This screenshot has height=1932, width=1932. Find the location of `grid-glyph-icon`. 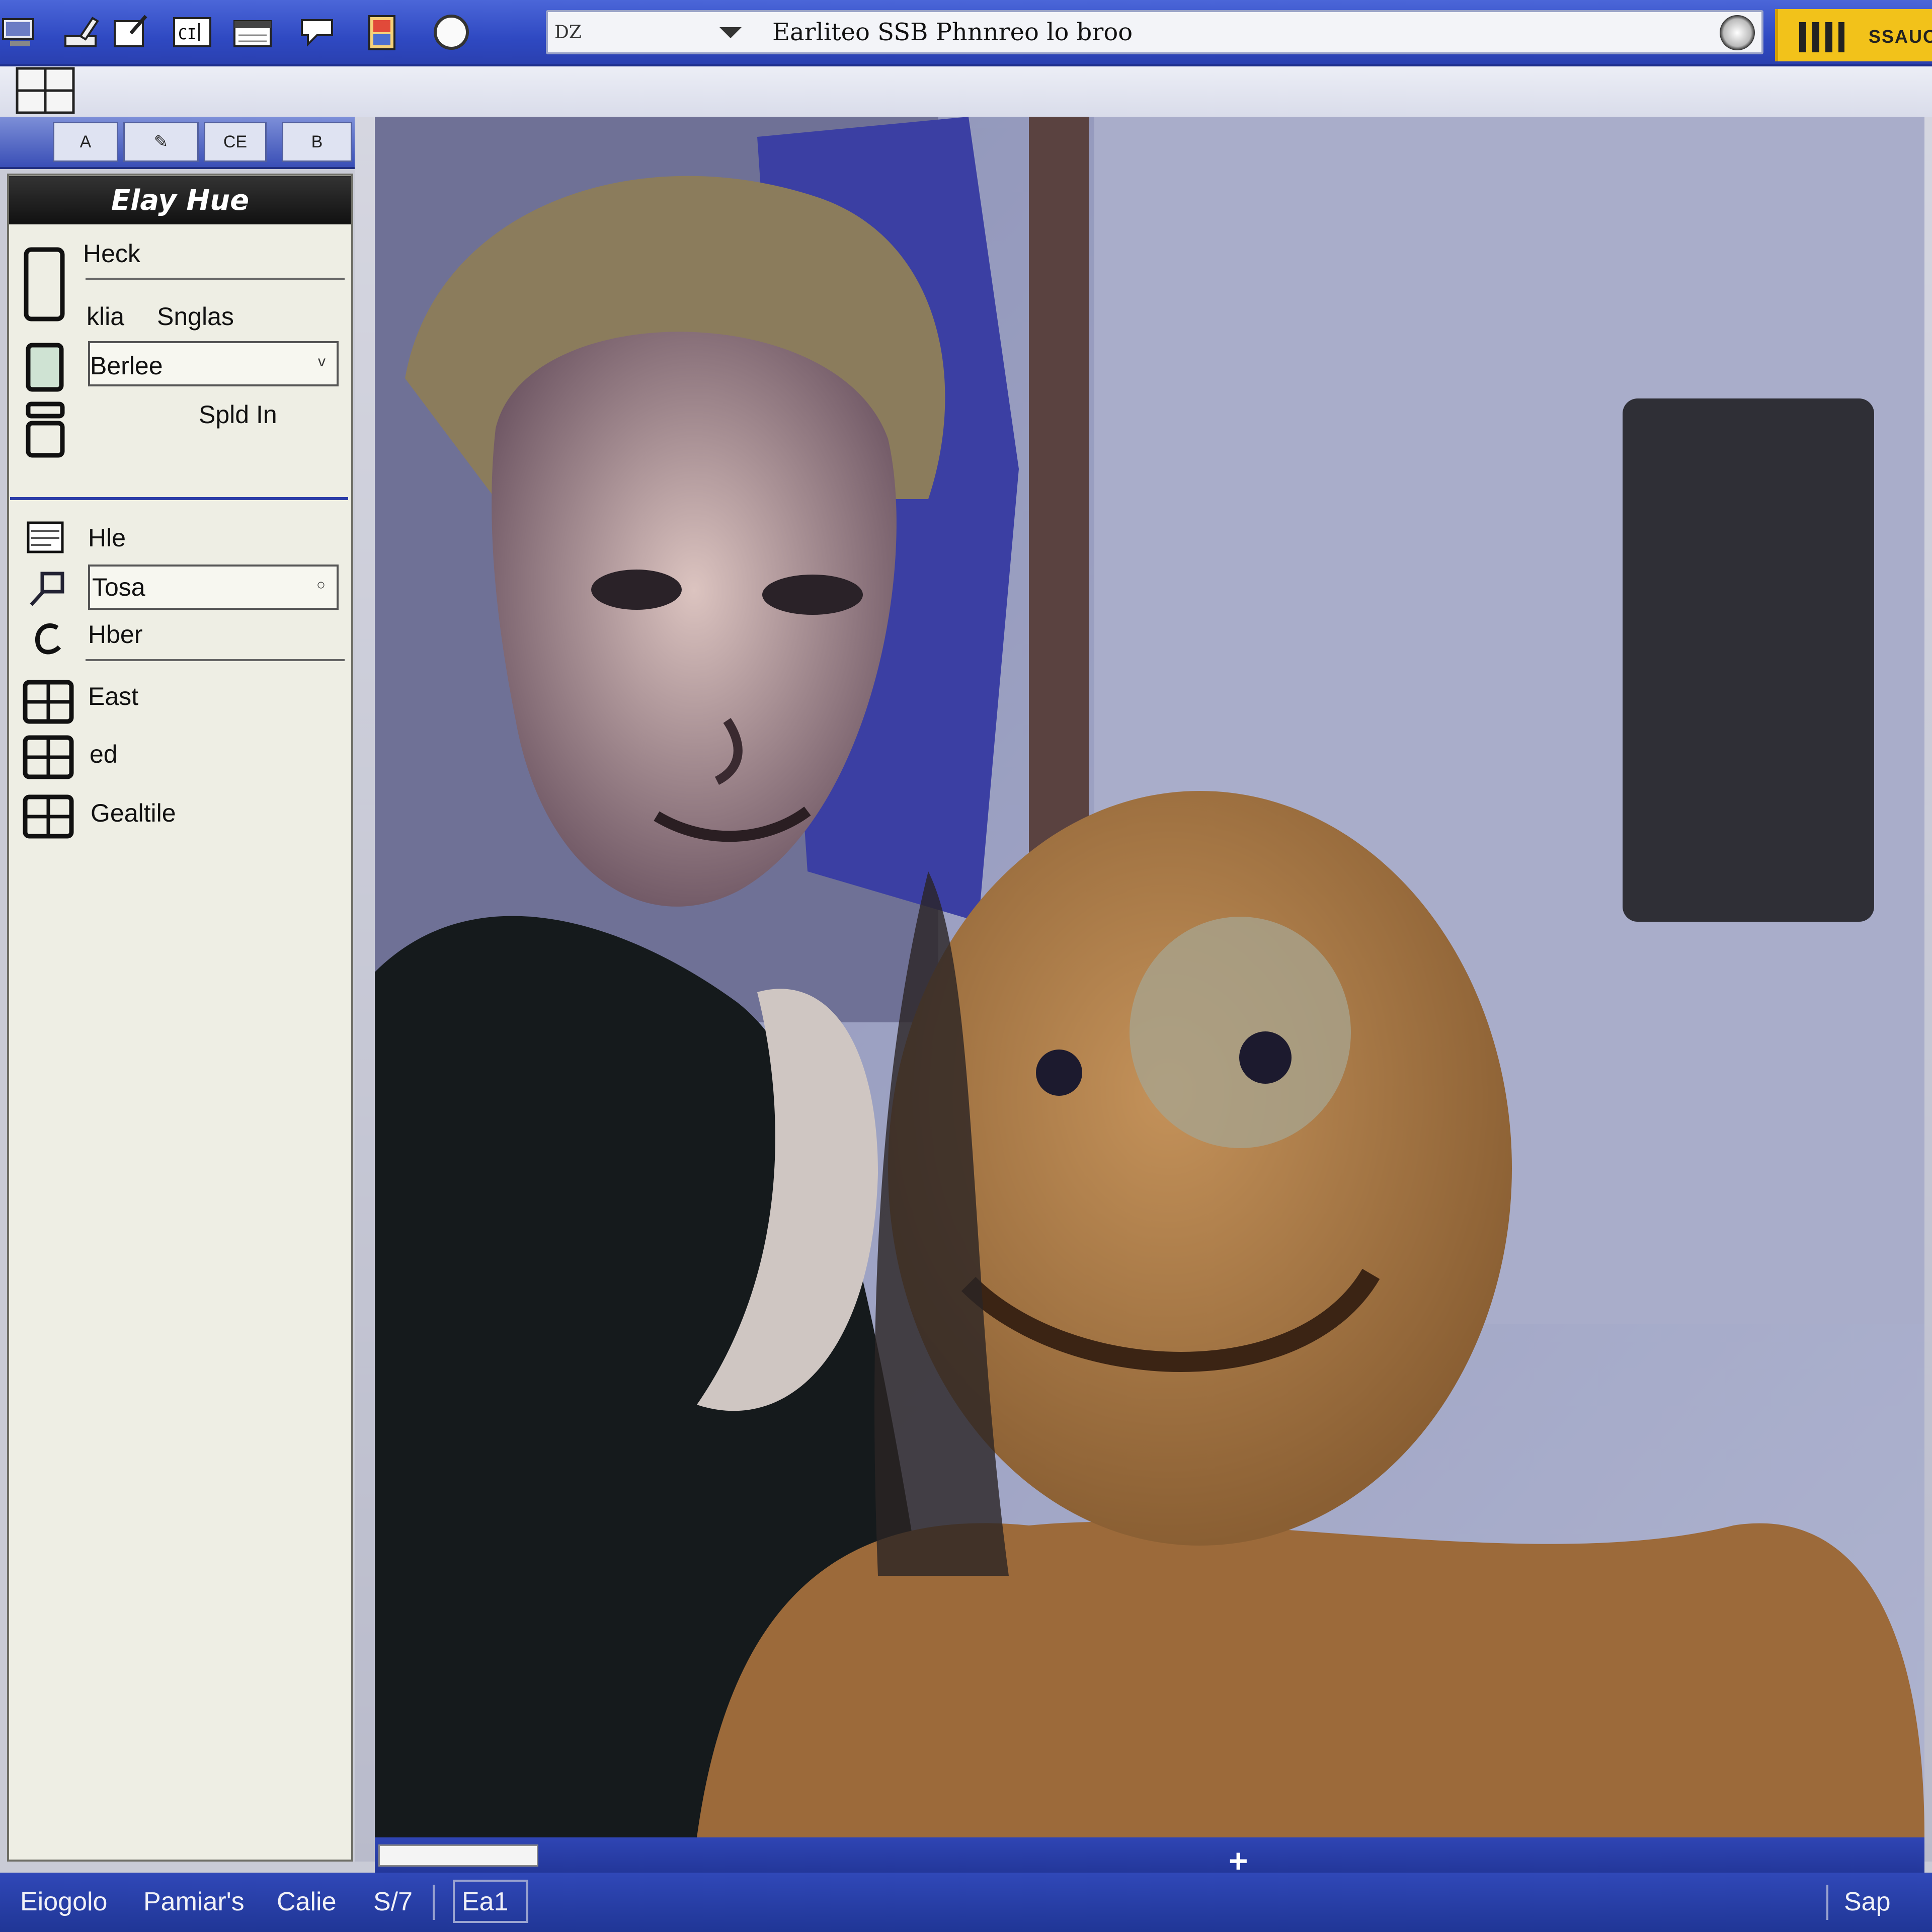

grid-glyph-icon is located at coordinates (1821, 37).